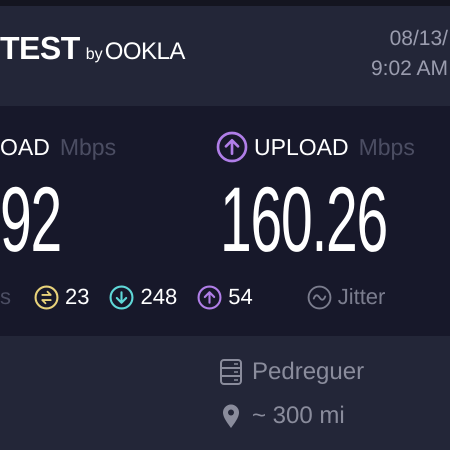 The image size is (450, 450). What do you see at coordinates (25, 147) in the screenshot?
I see `result-label: OAD` at bounding box center [25, 147].